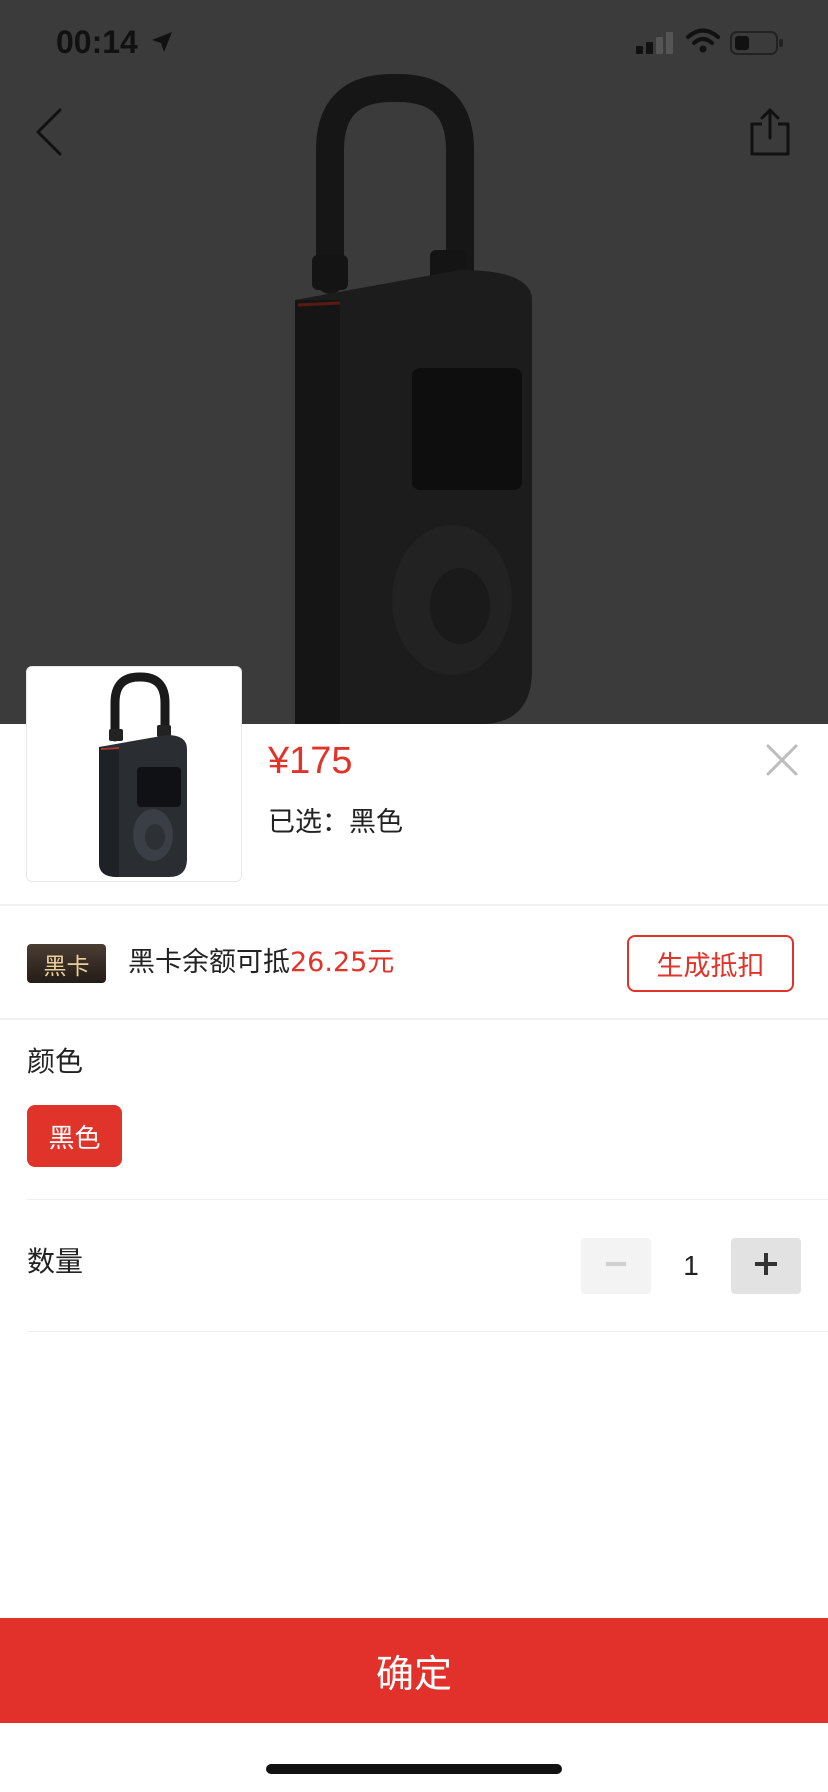  What do you see at coordinates (414, 1769) in the screenshot?
I see `home-indicator` at bounding box center [414, 1769].